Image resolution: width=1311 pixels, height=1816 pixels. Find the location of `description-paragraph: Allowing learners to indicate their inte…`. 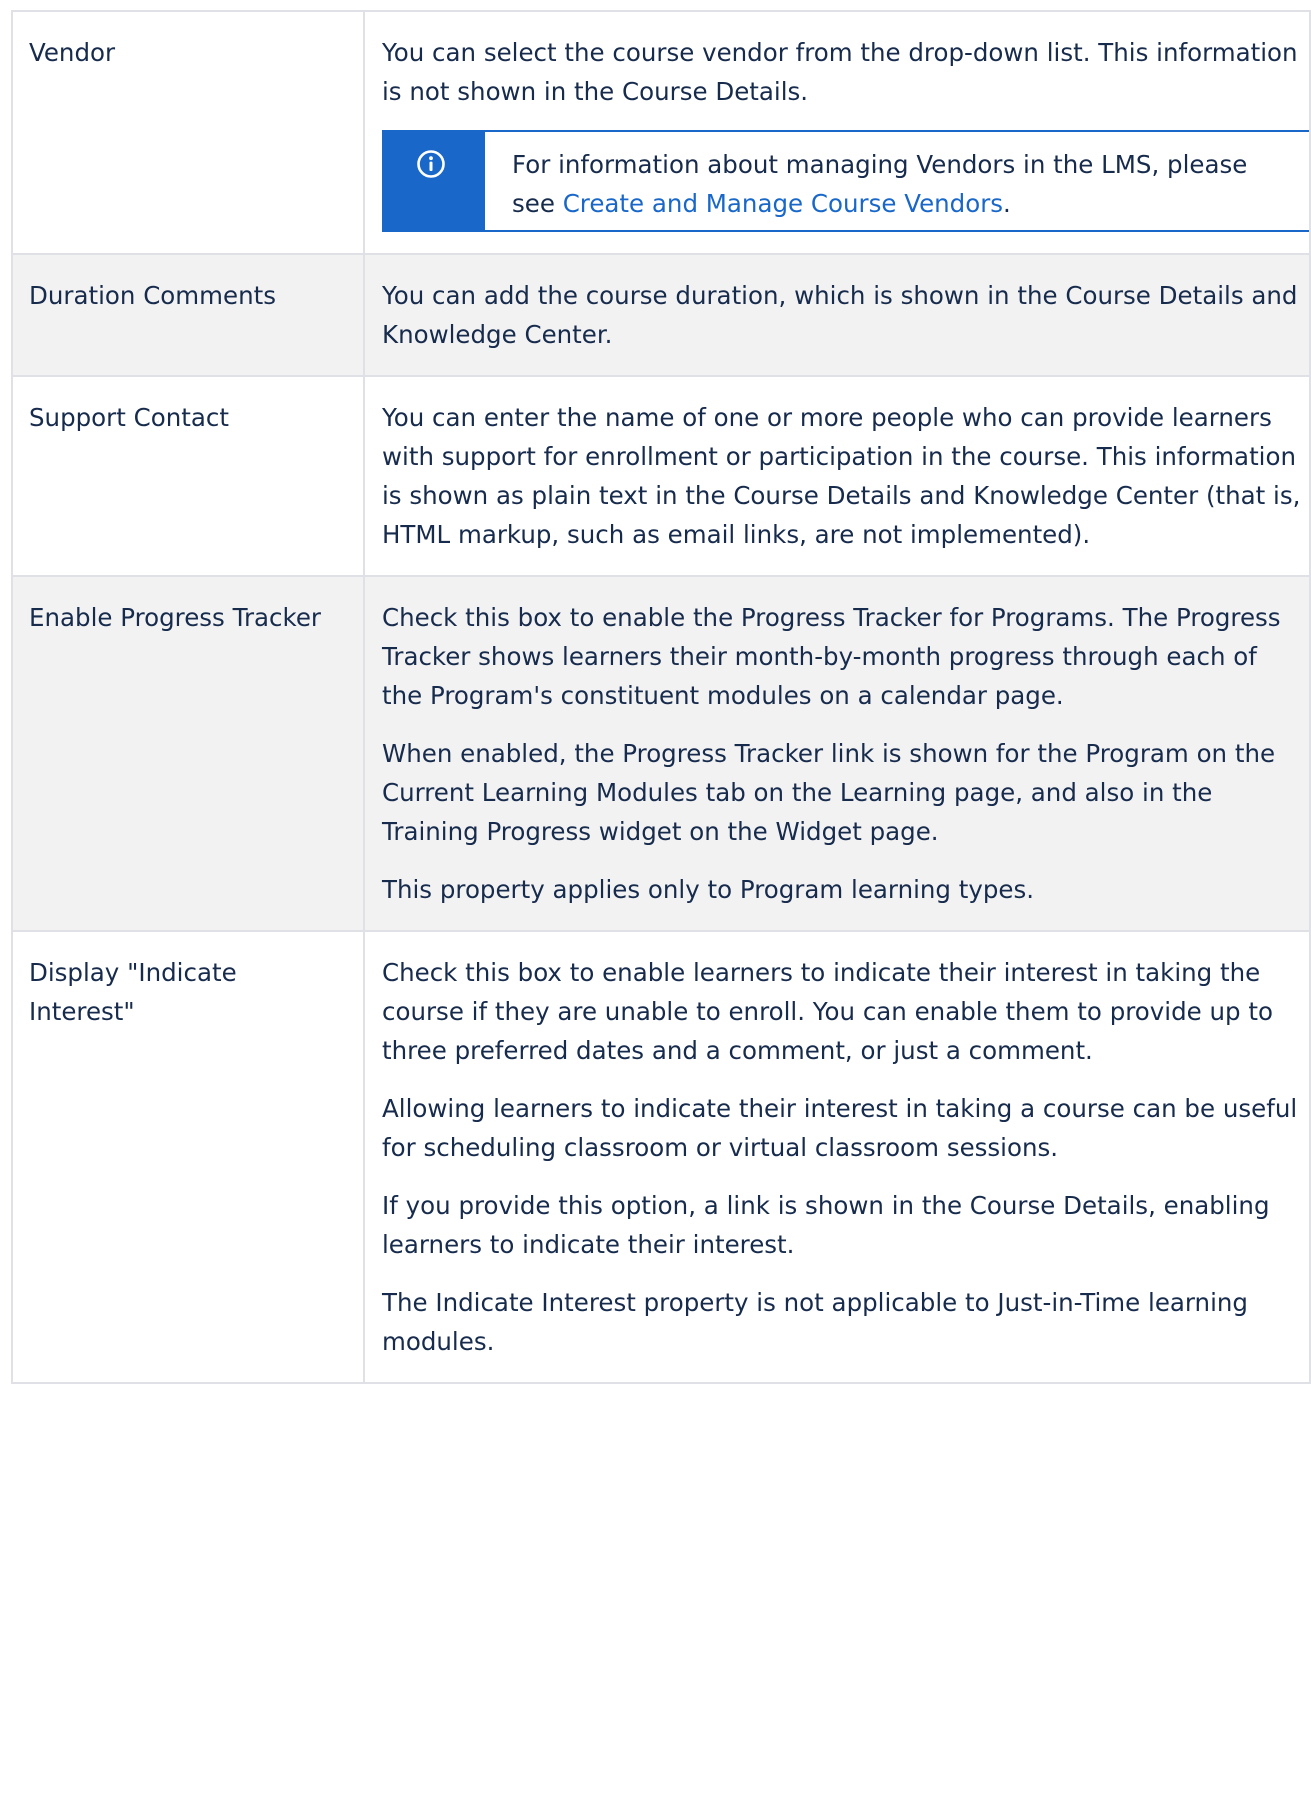

description-paragraph: Allowing learners to indicate their inte… is located at coordinates (840, 1128).